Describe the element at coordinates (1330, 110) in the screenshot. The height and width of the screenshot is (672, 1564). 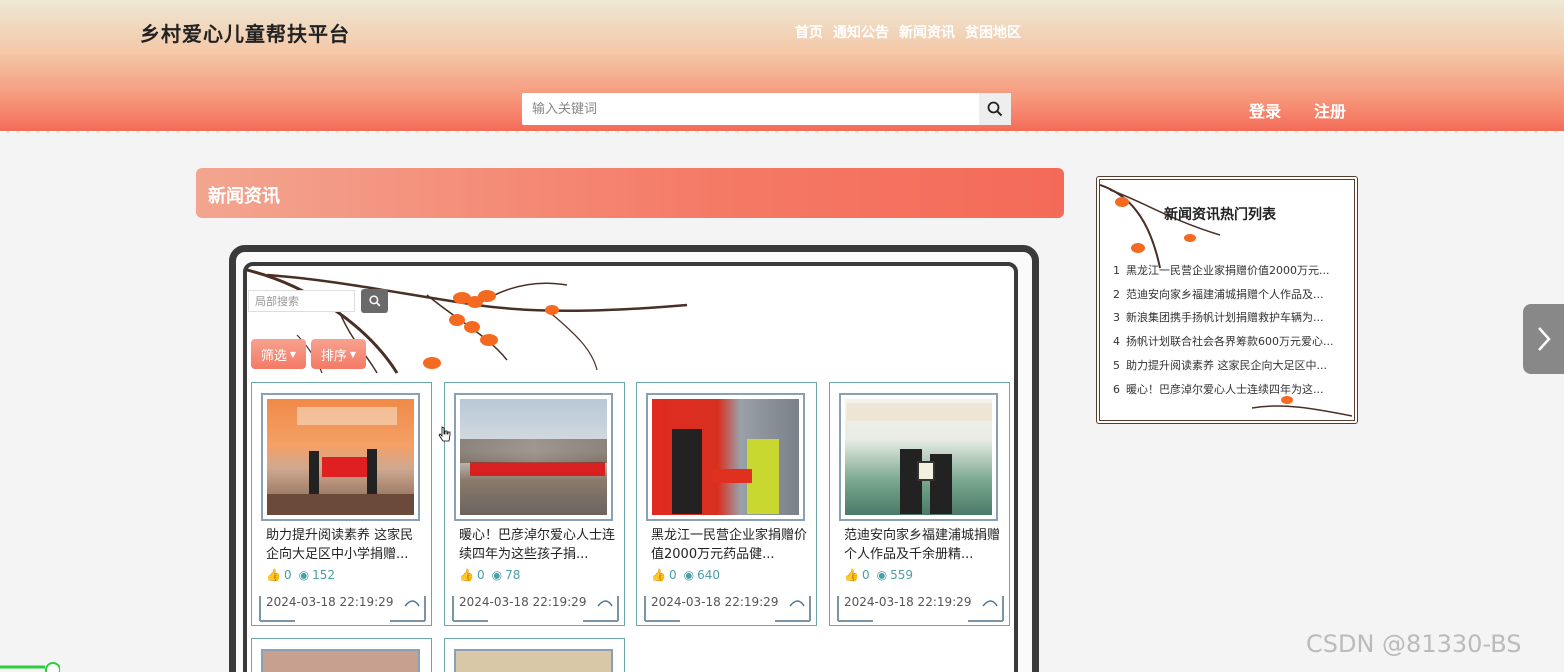
I see `register-link: 注册` at that location.